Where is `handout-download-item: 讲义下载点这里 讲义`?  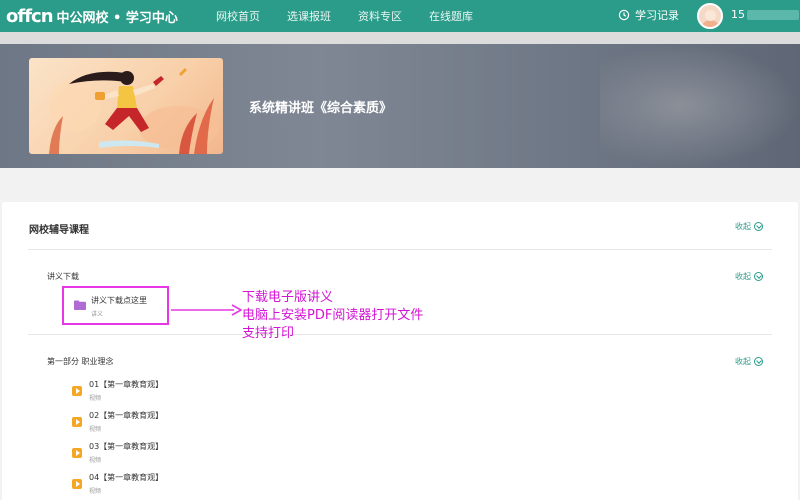 handout-download-item: 讲义下载点这里 讲义 is located at coordinates (115, 305).